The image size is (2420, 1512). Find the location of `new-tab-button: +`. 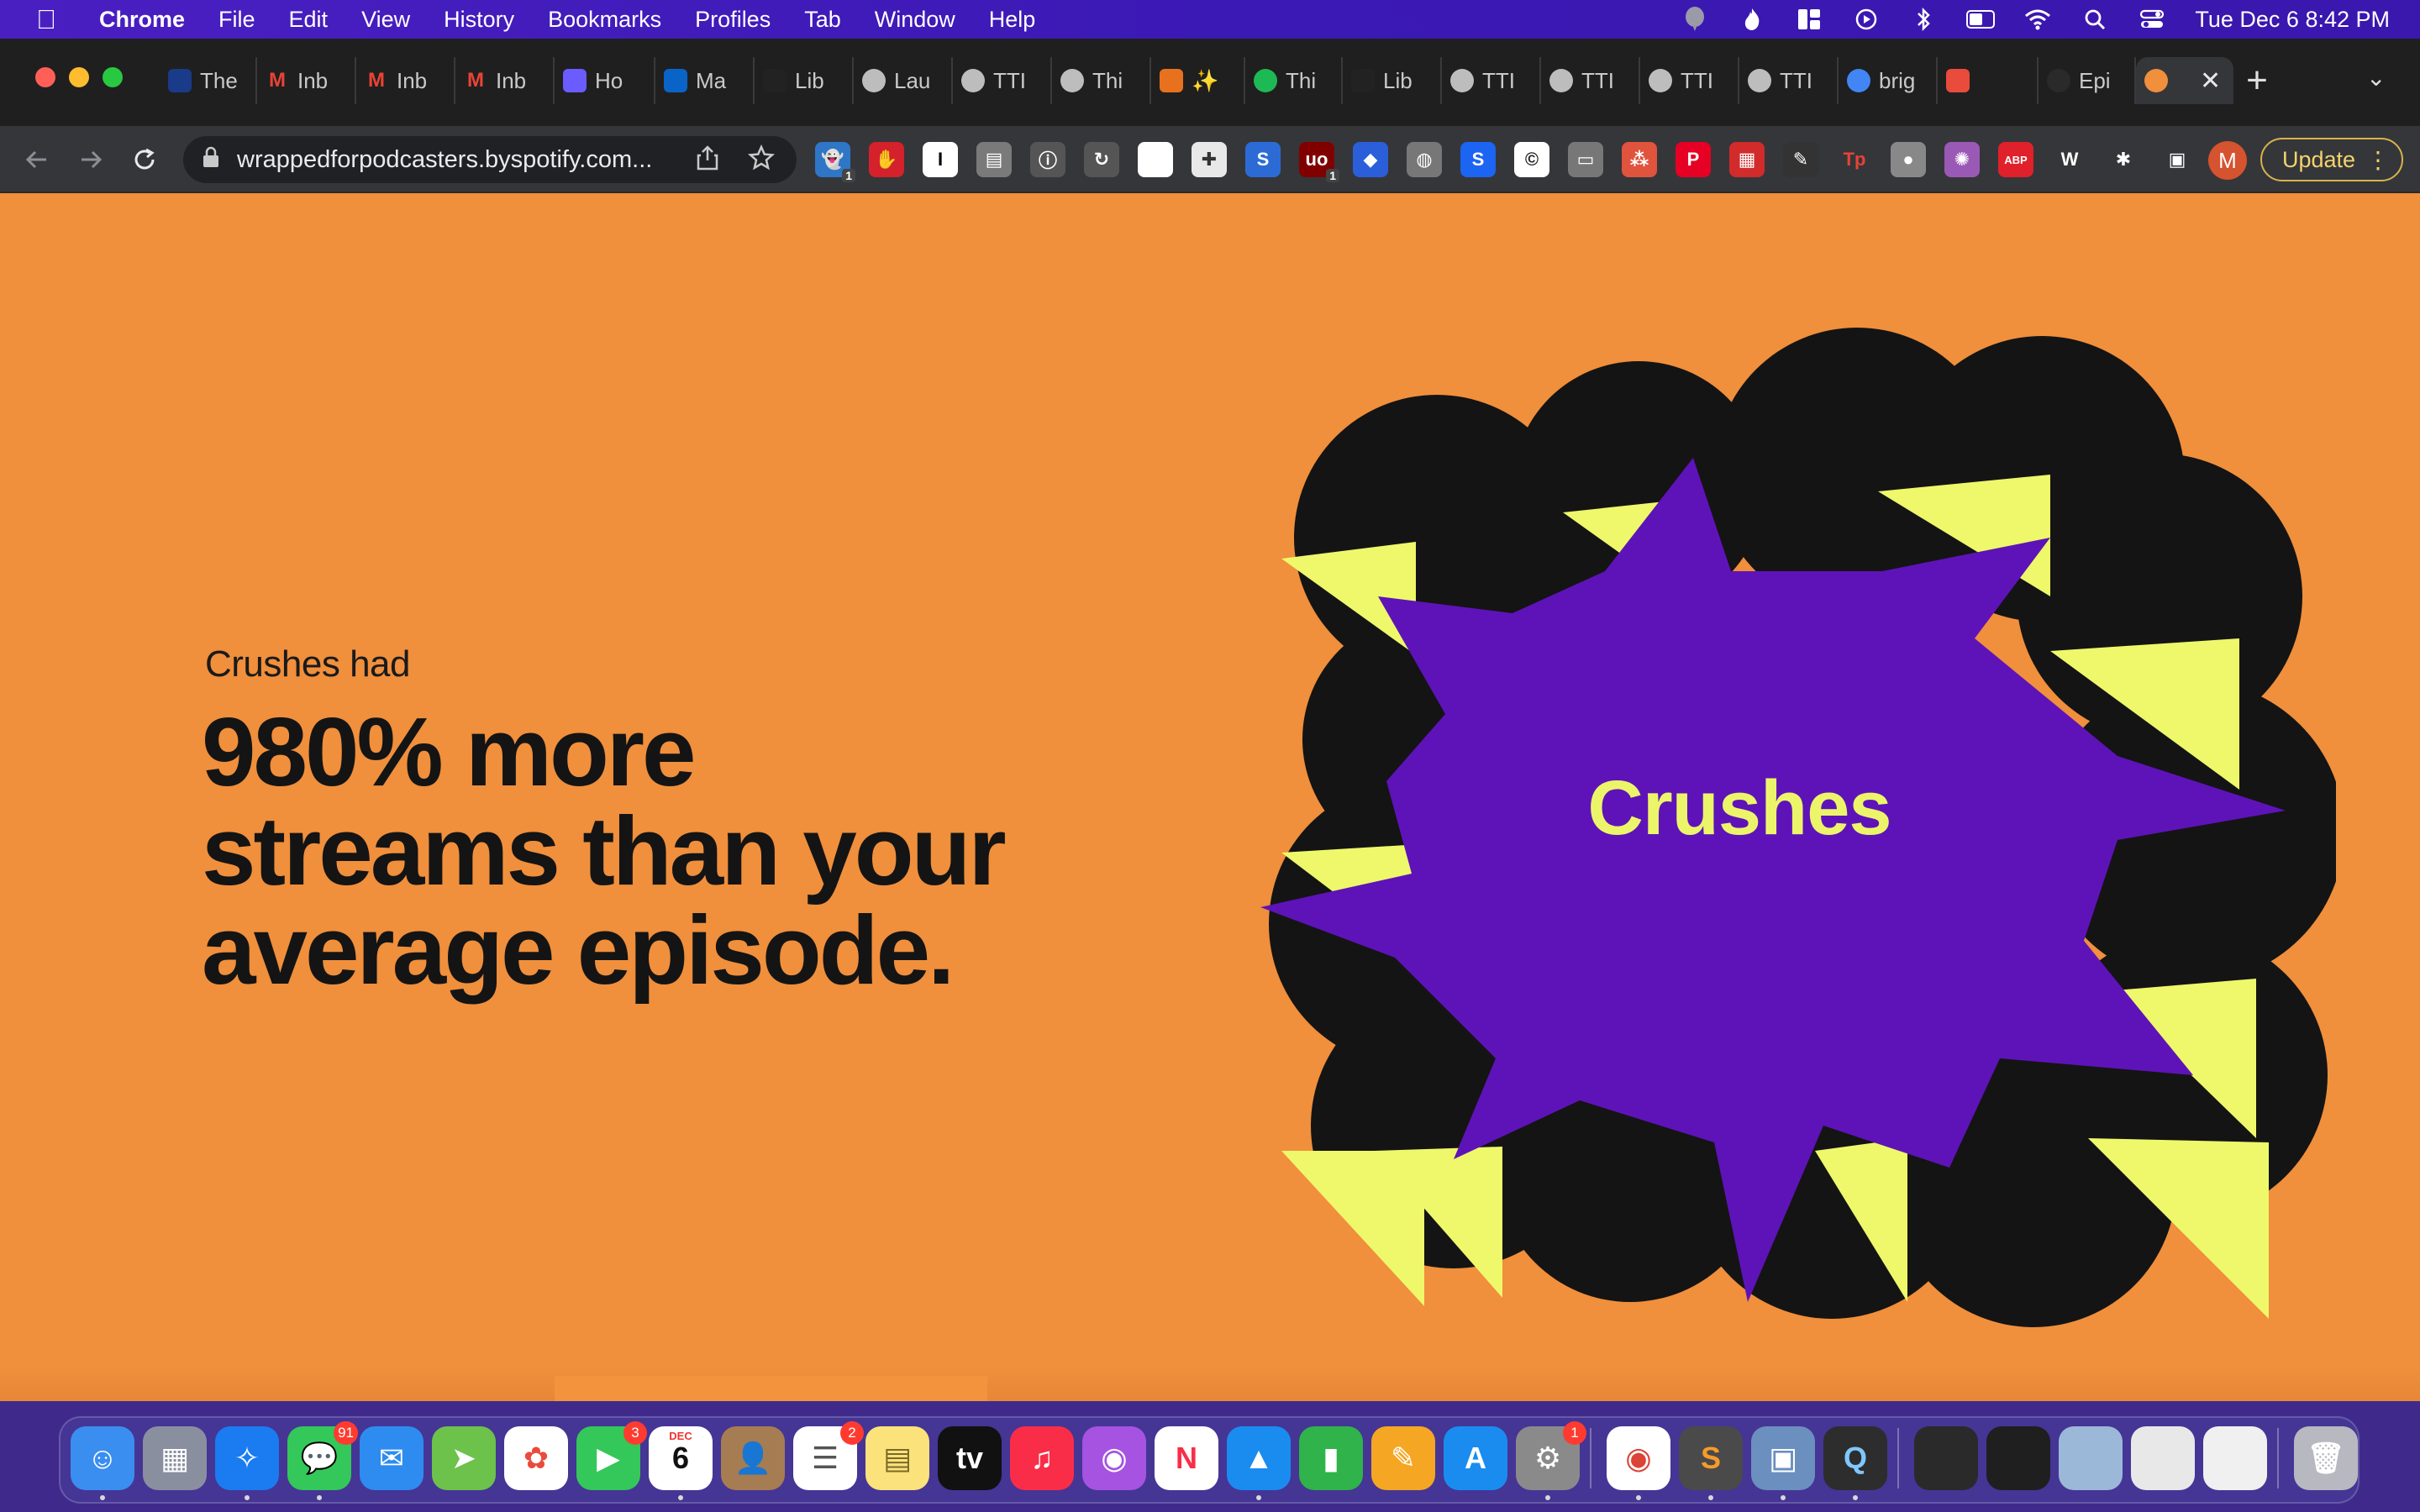

new-tab-button: + is located at coordinates (2257, 80).